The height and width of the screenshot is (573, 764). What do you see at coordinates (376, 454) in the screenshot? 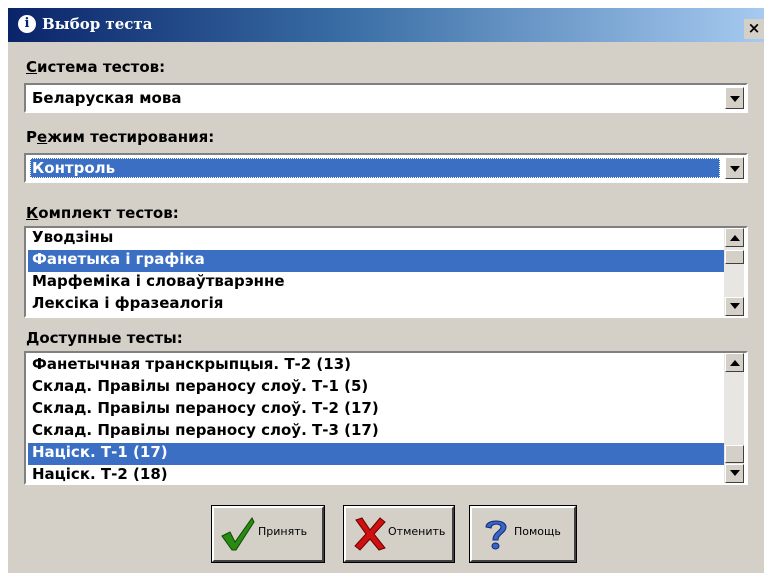
I see `list-item: Націск. Т-1 (17)` at bounding box center [376, 454].